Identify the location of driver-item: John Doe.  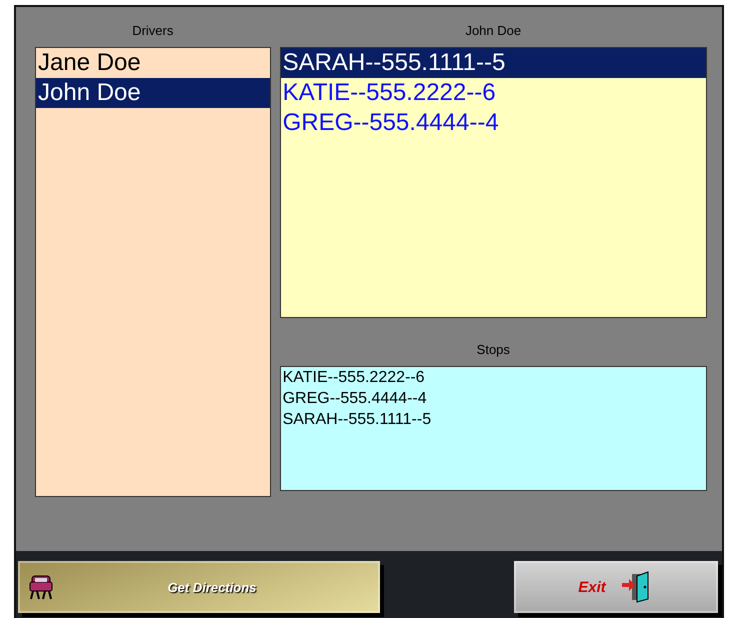
(153, 93).